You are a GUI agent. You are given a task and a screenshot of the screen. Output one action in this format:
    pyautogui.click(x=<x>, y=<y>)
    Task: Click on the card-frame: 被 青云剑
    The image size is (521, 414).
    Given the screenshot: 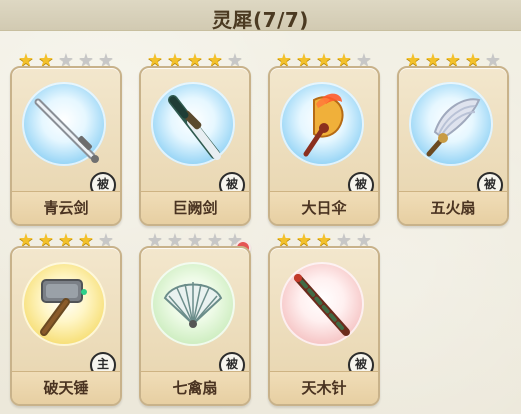 What is the action you would take?
    pyautogui.click(x=66, y=146)
    